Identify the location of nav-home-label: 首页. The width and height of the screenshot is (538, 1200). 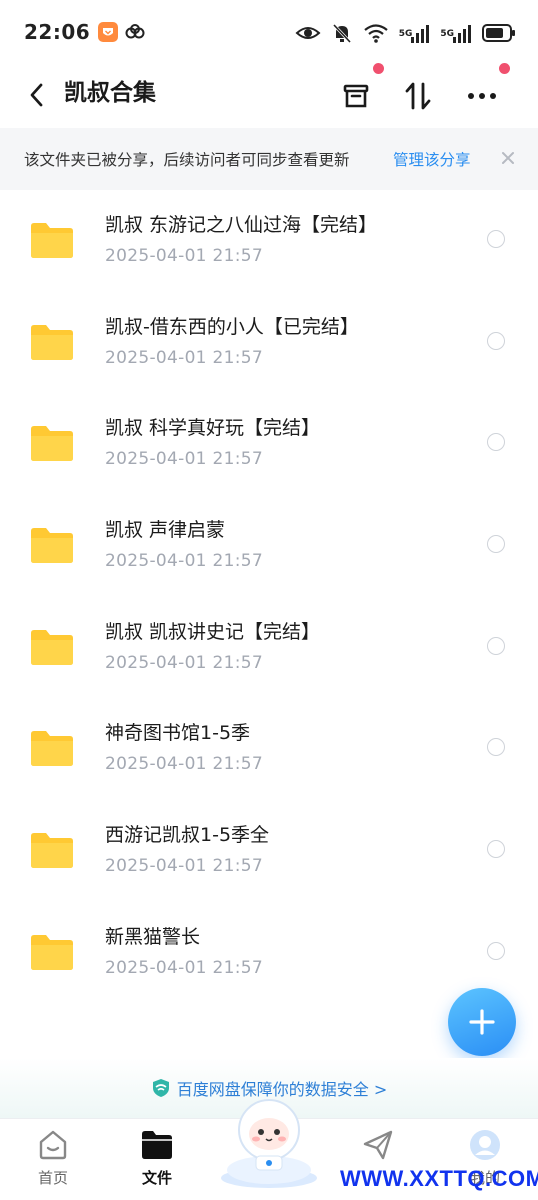
(52, 1178).